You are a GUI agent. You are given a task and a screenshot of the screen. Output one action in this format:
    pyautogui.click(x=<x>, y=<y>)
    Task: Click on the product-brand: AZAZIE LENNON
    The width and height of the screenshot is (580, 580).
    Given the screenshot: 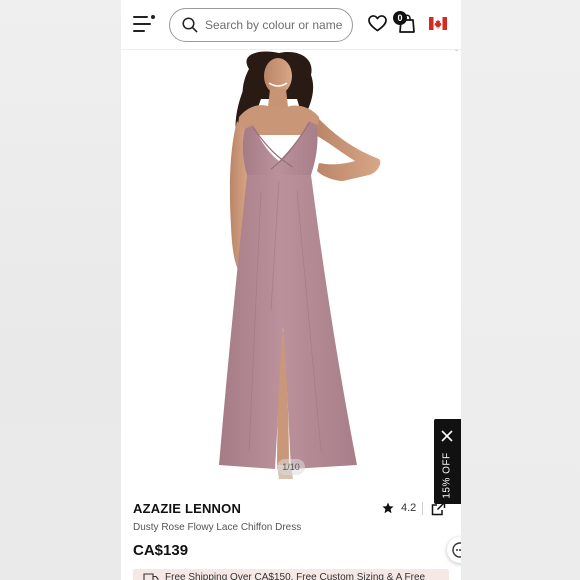 What is the action you would take?
    pyautogui.click(x=187, y=508)
    